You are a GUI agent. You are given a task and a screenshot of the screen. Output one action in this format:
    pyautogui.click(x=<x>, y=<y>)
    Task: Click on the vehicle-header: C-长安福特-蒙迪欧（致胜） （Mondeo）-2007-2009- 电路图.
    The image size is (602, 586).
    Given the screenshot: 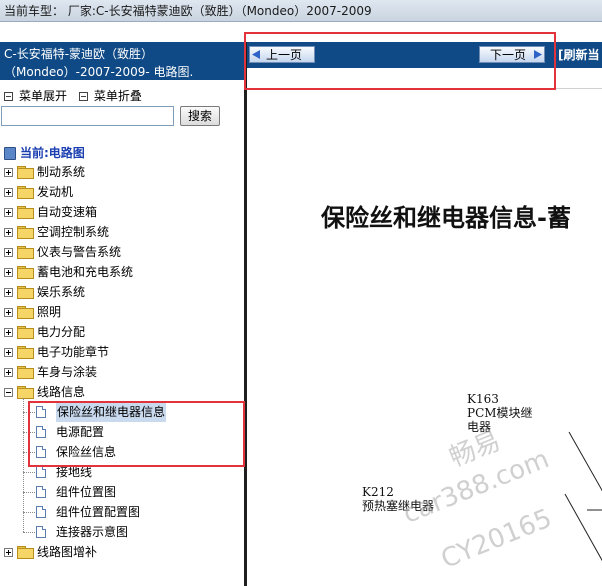 What is the action you would take?
    pyautogui.click(x=122, y=61)
    